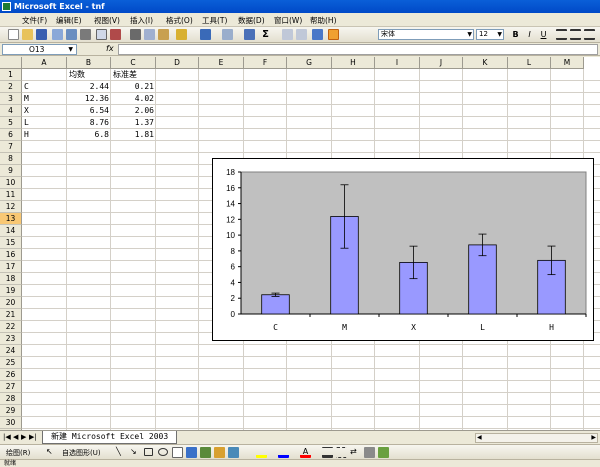 This screenshot has height=467, width=600. What do you see at coordinates (11, 303) in the screenshot?
I see `row-header-20: 20` at bounding box center [11, 303].